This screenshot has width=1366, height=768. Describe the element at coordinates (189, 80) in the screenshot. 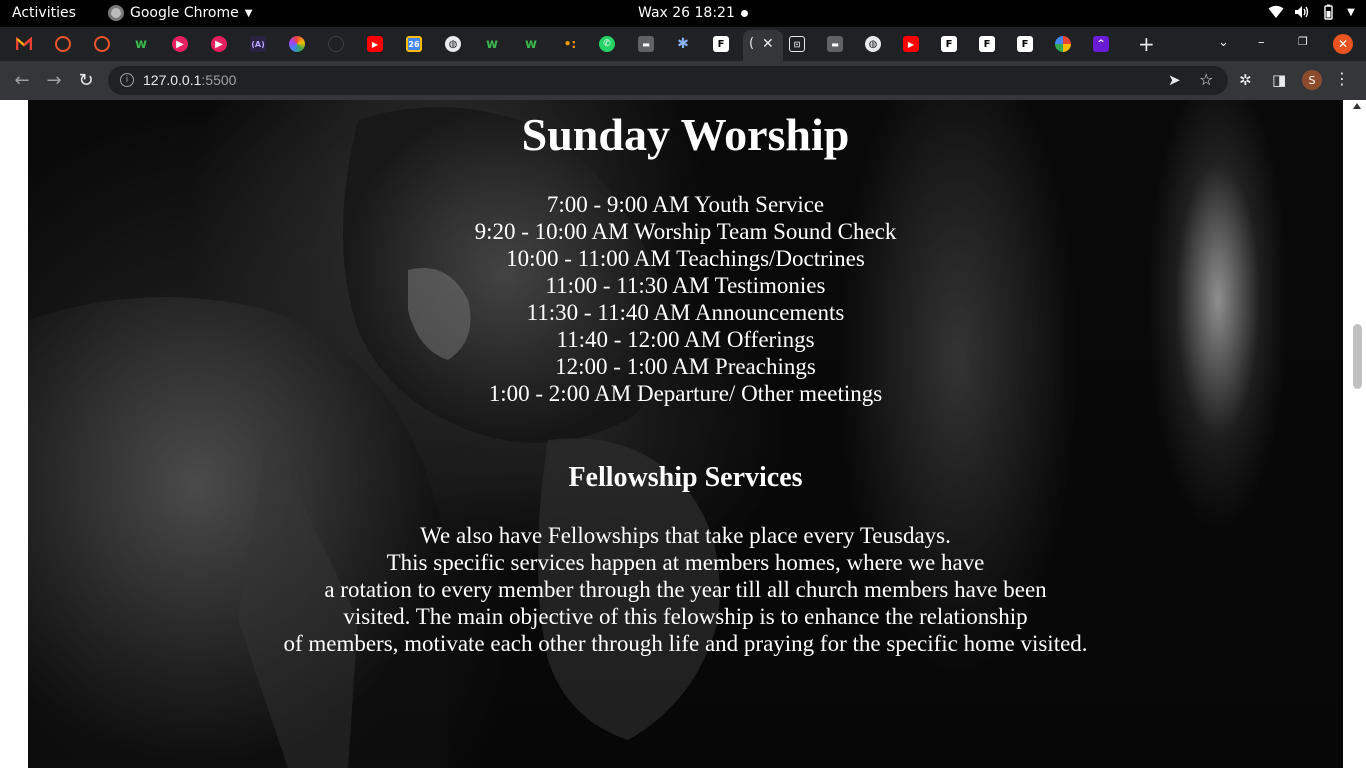

I see `url-text: 127.0.0.1:5500` at that location.